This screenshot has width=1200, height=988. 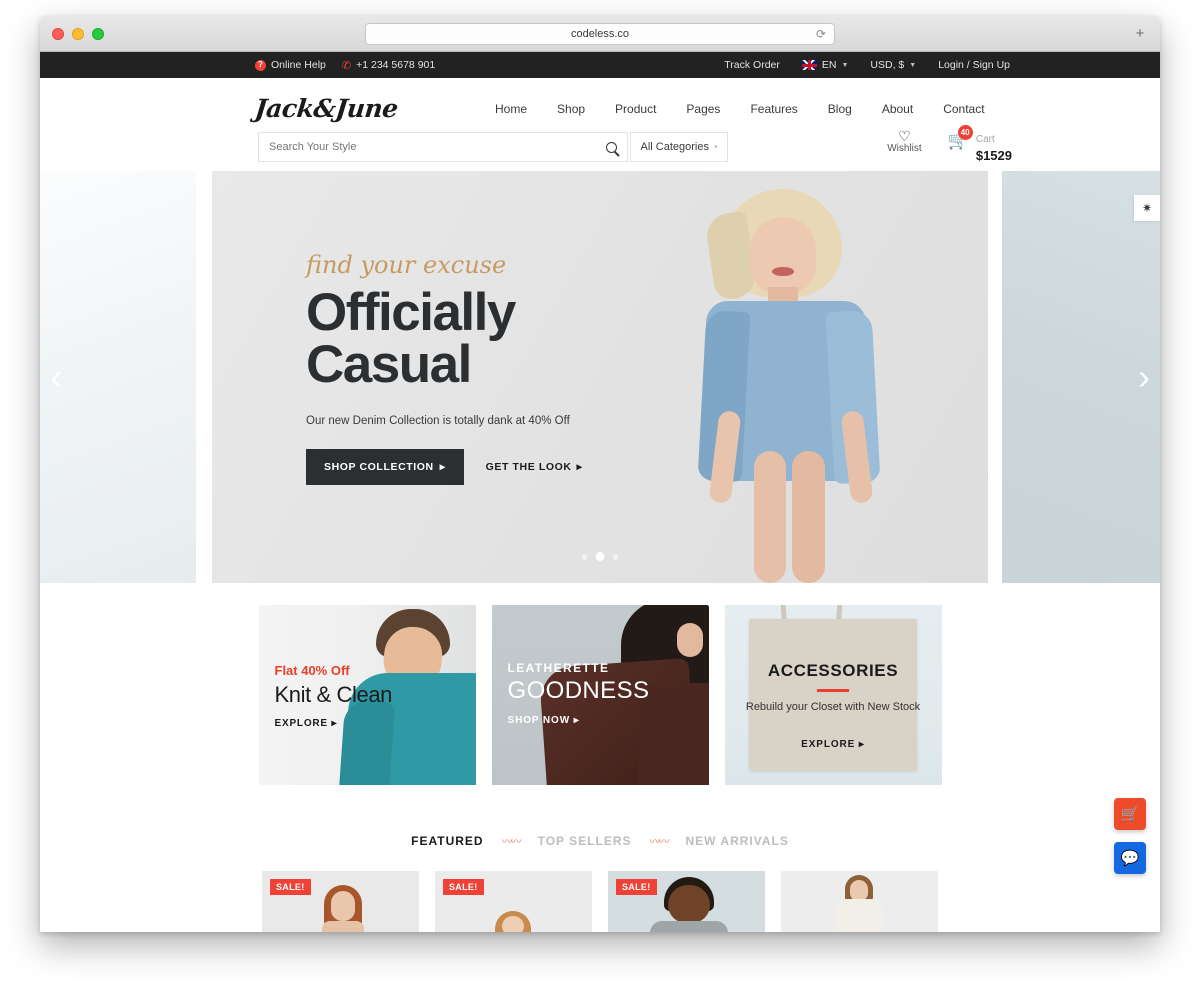 I want to click on promo-accessories-link: EXPLORE ▸, so click(x=833, y=744).